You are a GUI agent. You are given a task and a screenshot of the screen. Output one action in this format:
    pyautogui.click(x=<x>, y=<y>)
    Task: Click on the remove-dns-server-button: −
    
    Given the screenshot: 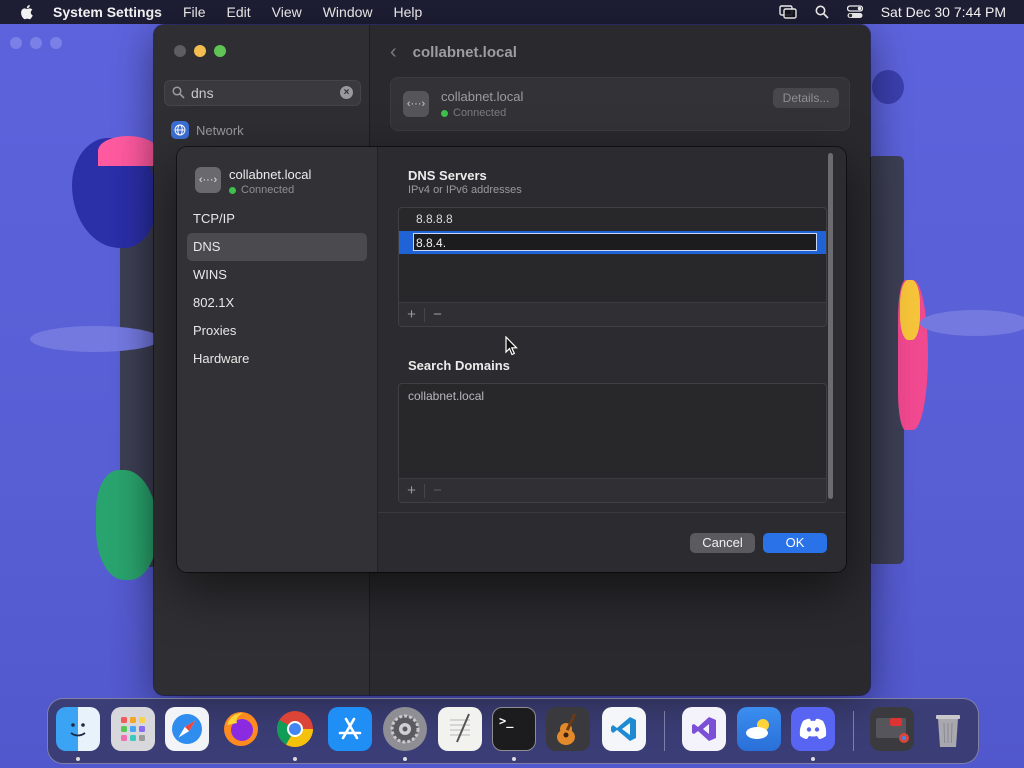 What is the action you would take?
    pyautogui.click(x=437, y=314)
    